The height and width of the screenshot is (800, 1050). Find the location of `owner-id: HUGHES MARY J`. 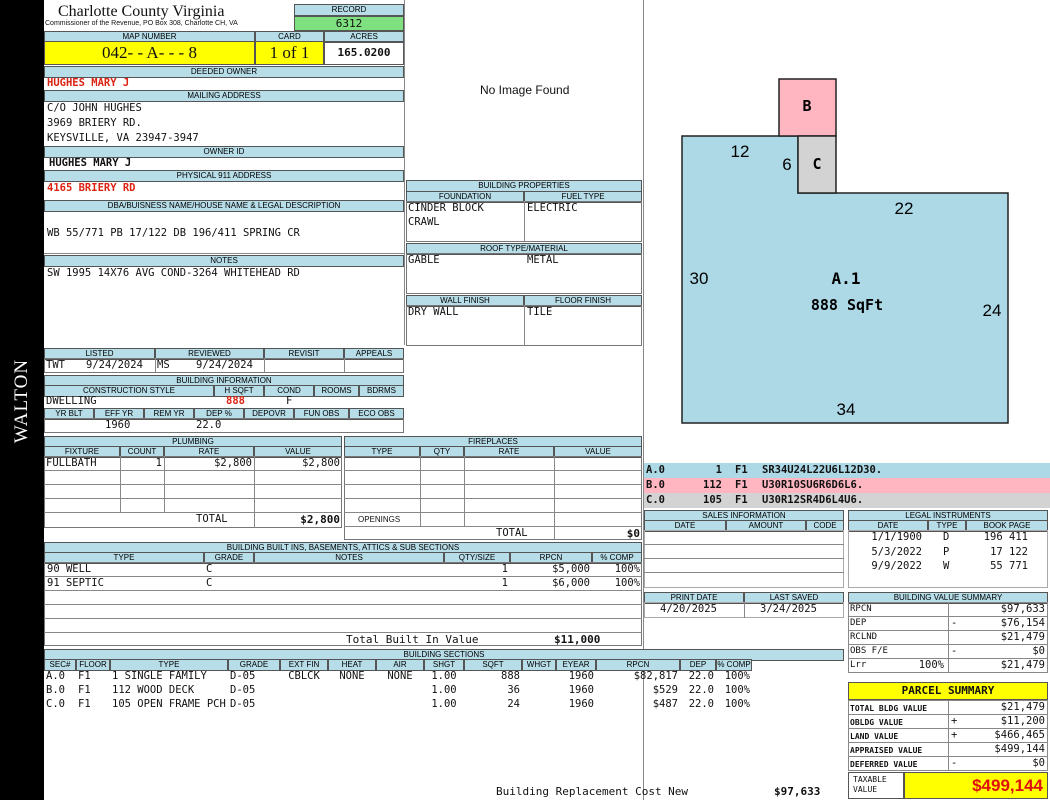

owner-id: HUGHES MARY J is located at coordinates (90, 163).